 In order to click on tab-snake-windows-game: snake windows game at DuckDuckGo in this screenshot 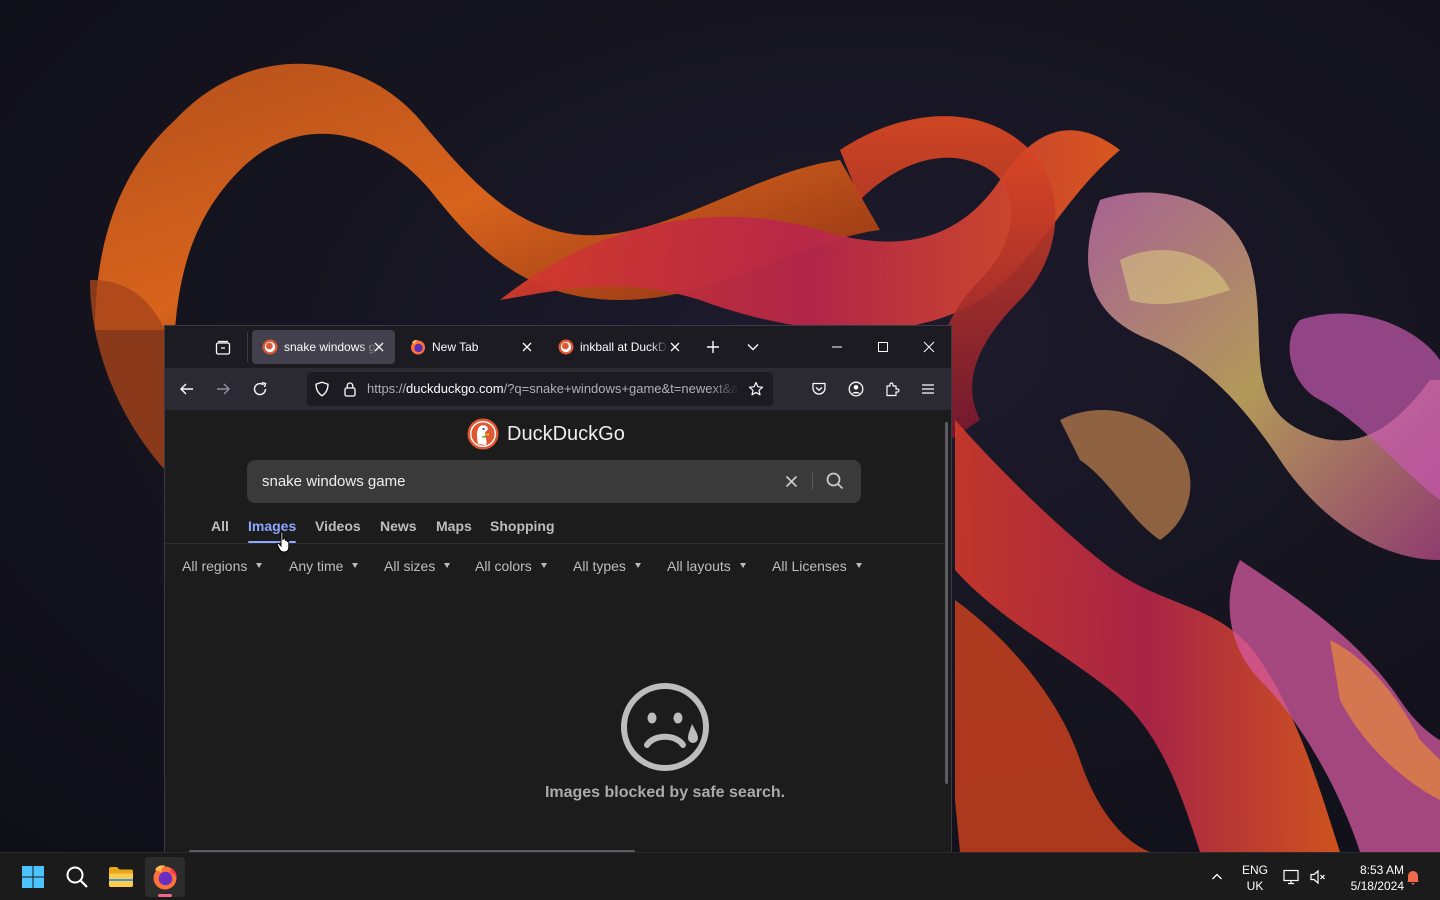, I will do `click(323, 347)`.